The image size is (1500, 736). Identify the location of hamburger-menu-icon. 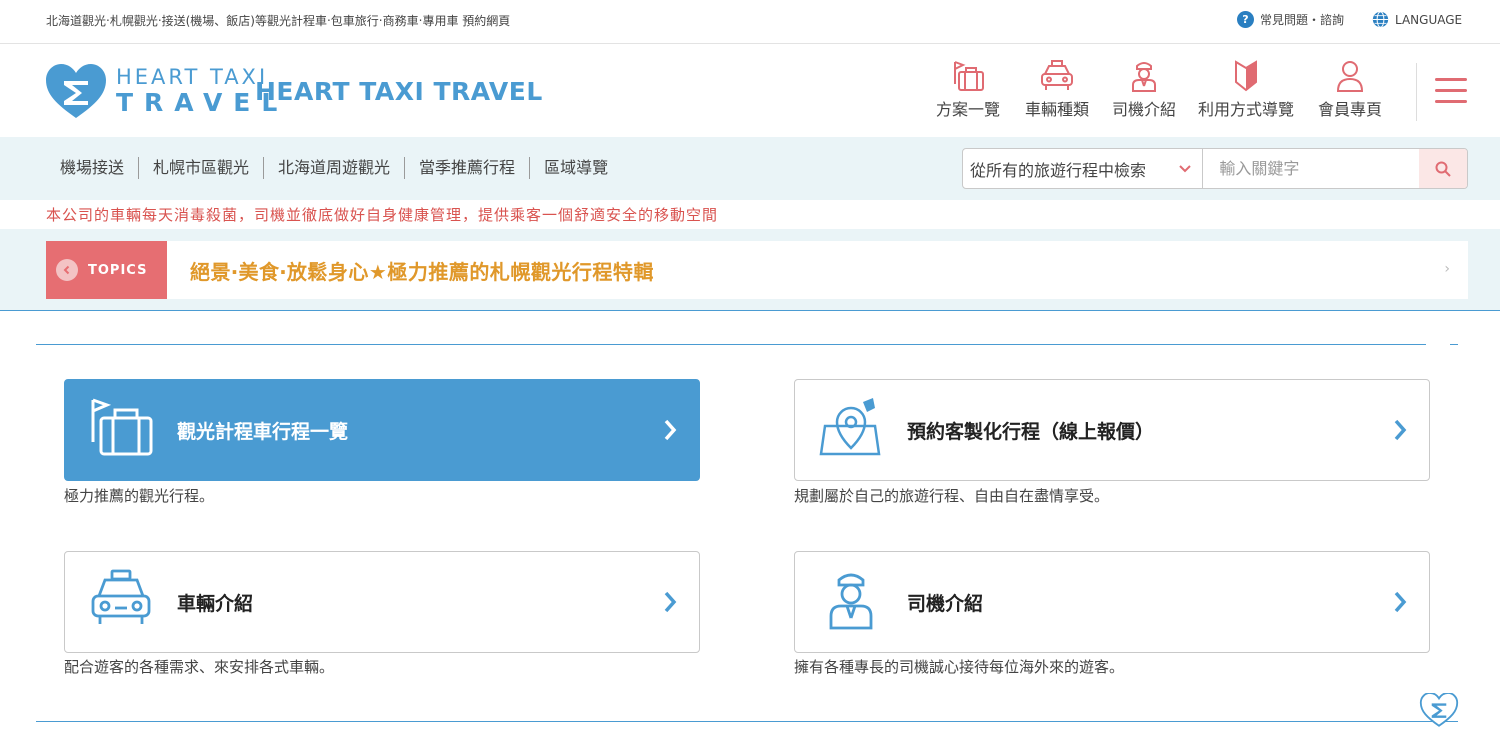
(1451, 94).